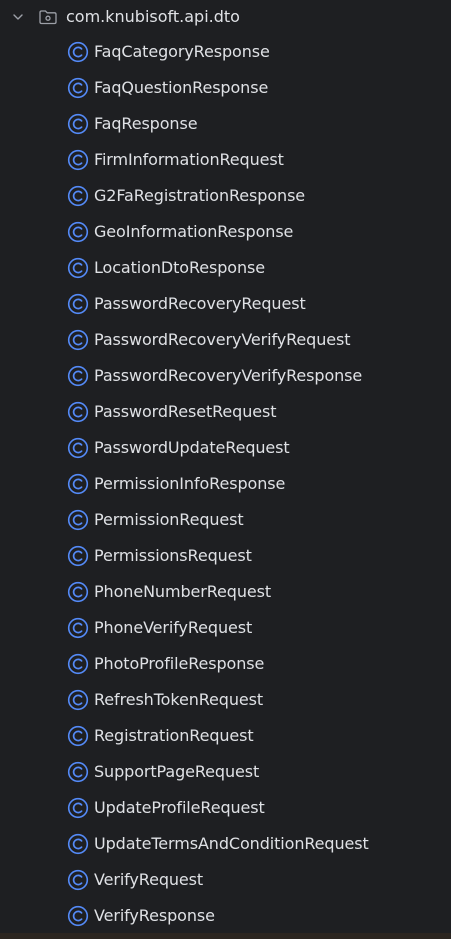 This screenshot has height=939, width=451. What do you see at coordinates (154, 915) in the screenshot?
I see `class-label: VerifyResponse` at bounding box center [154, 915].